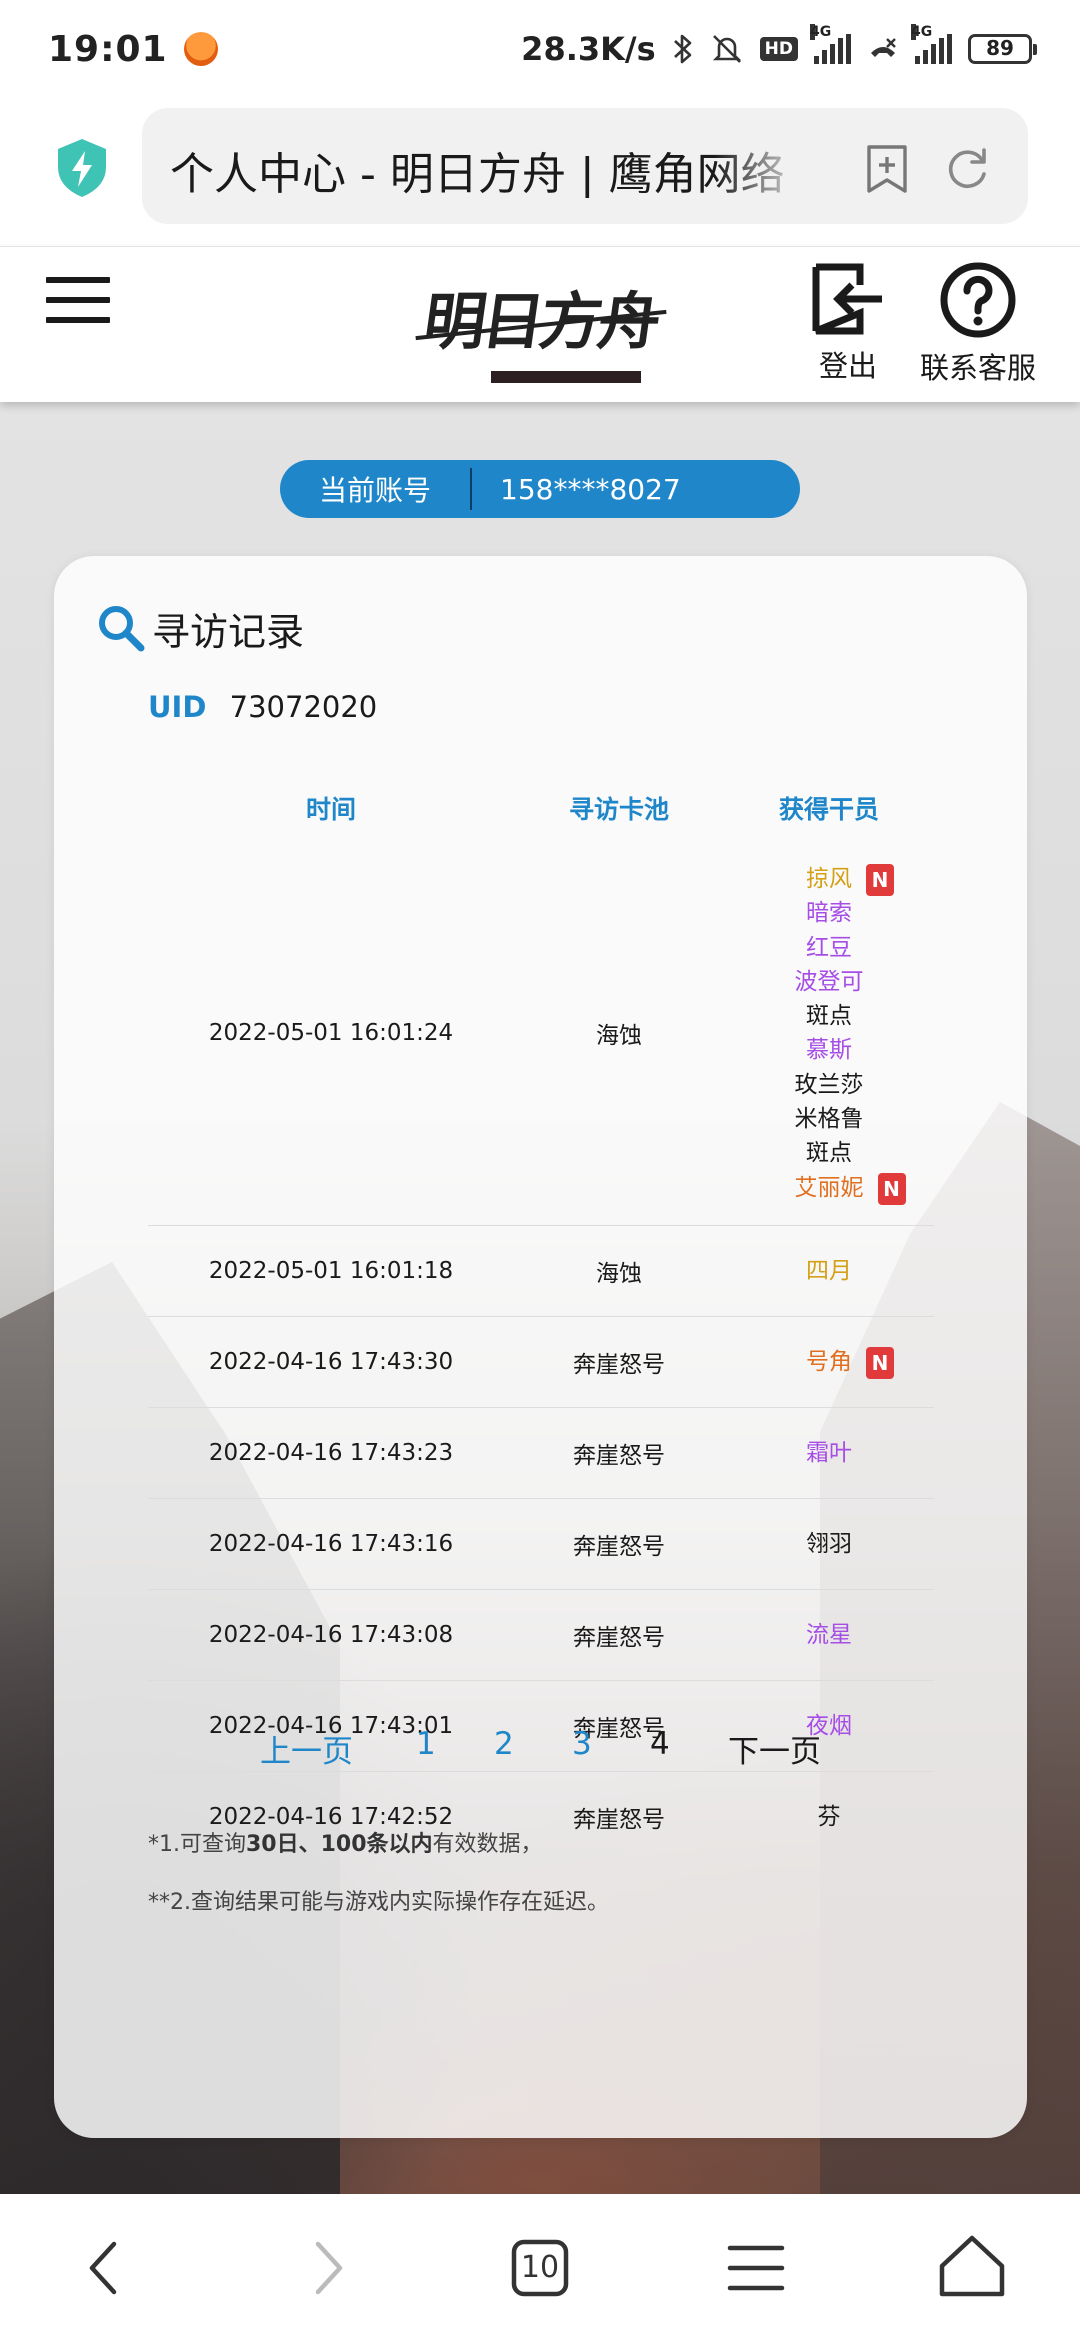 The image size is (1080, 2340). I want to click on card-title-row: 寻访记录, so click(200, 628).